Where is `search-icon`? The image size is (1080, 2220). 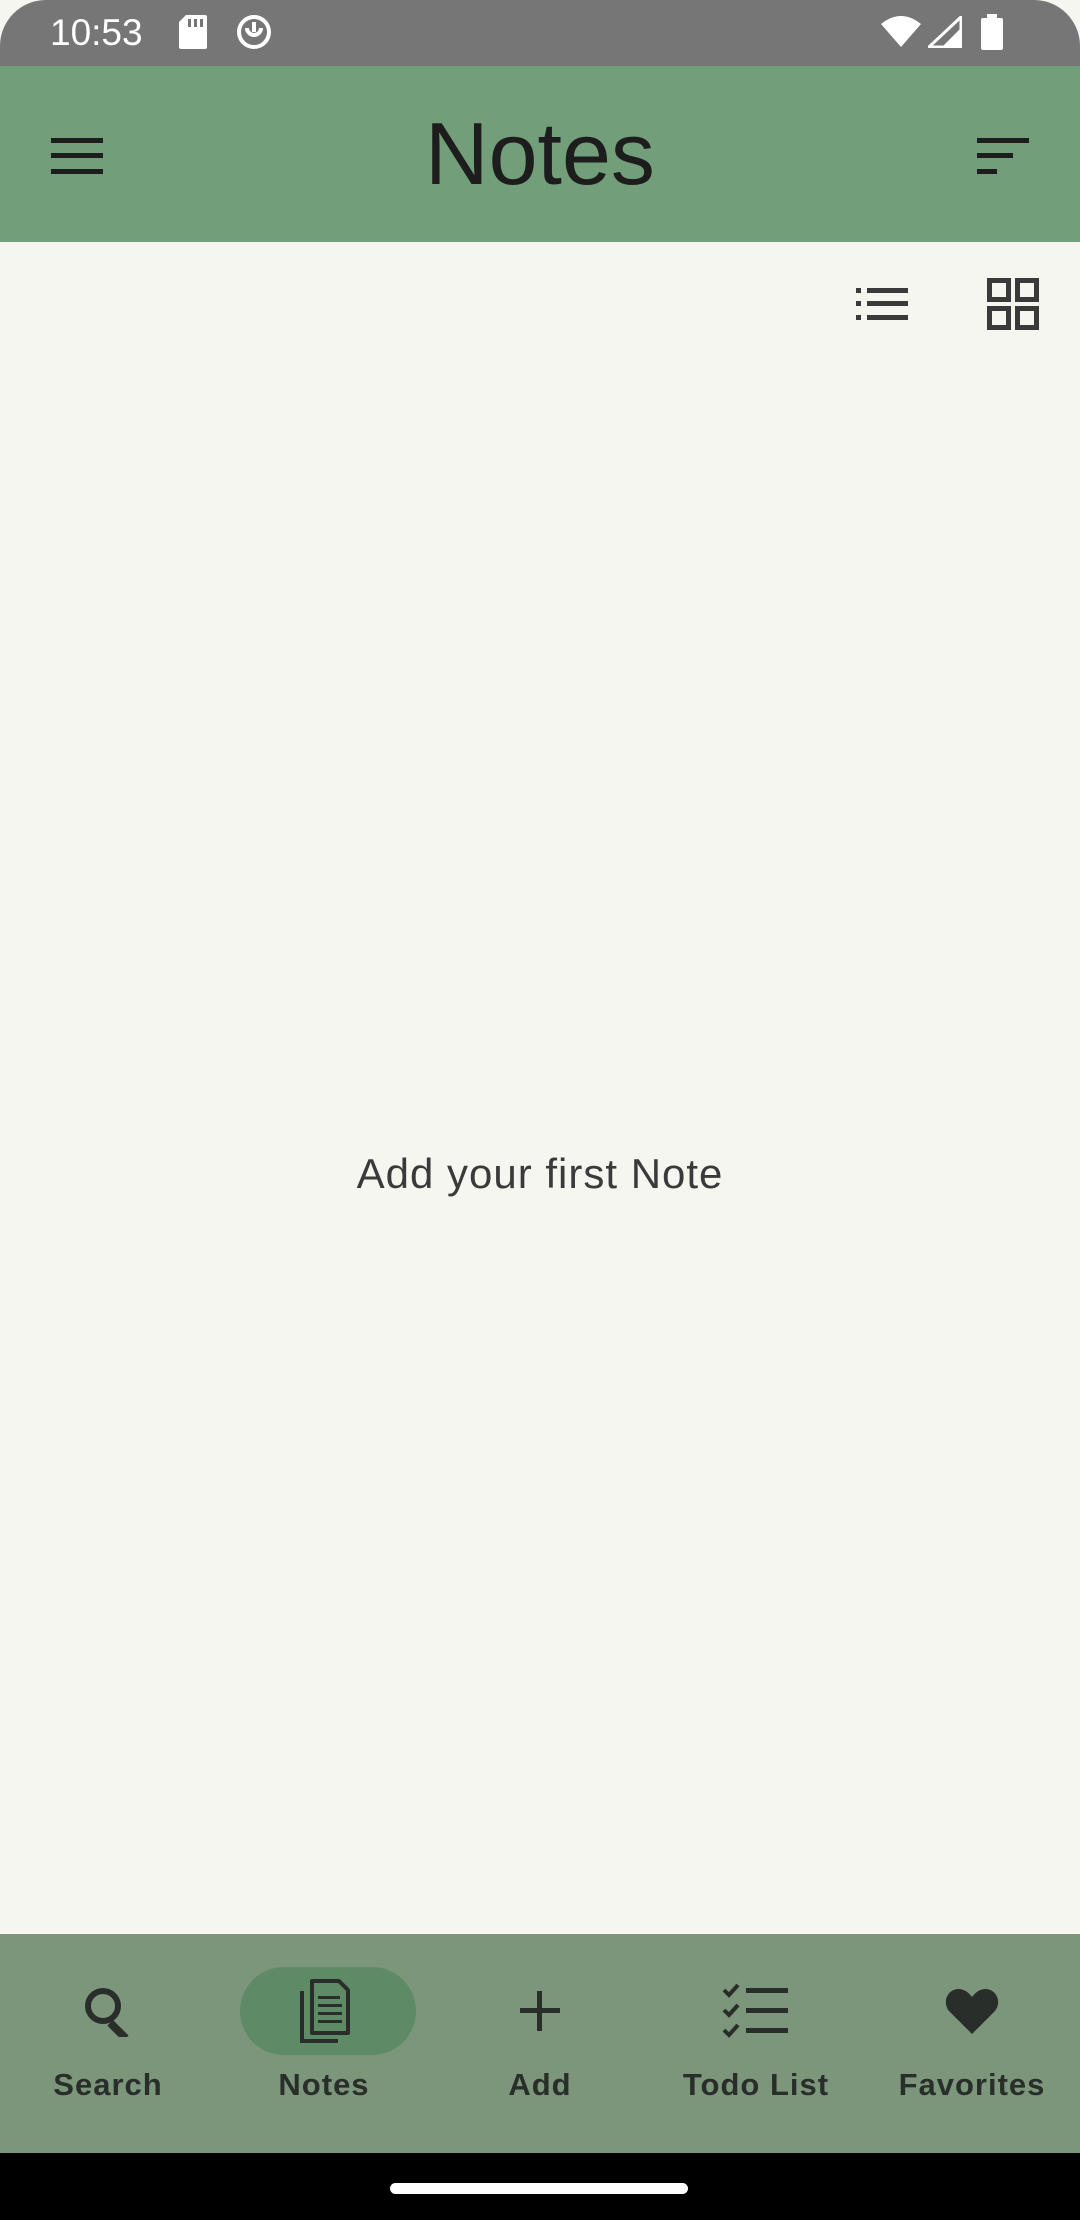 search-icon is located at coordinates (108, 2011).